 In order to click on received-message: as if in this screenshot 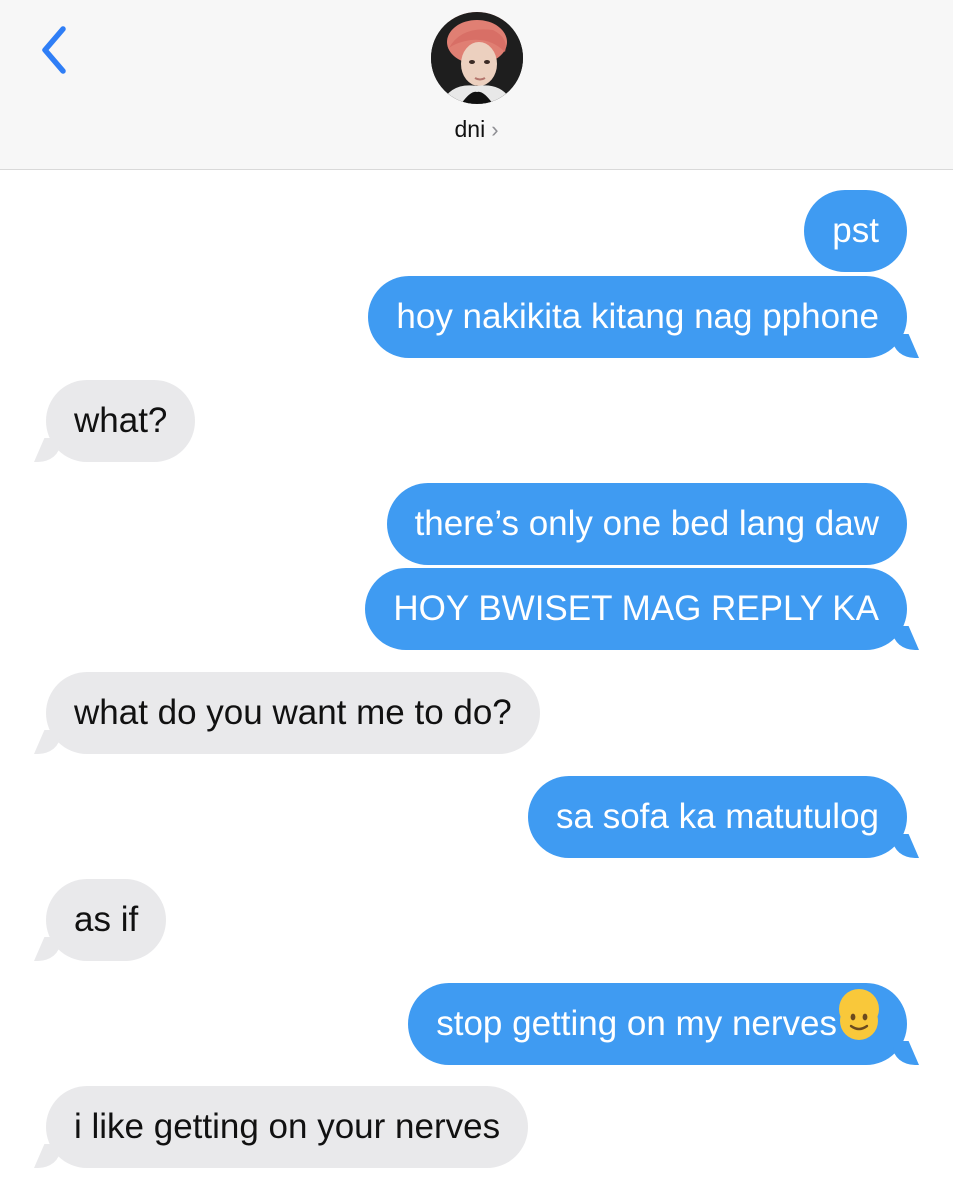, I will do `click(106, 920)`.